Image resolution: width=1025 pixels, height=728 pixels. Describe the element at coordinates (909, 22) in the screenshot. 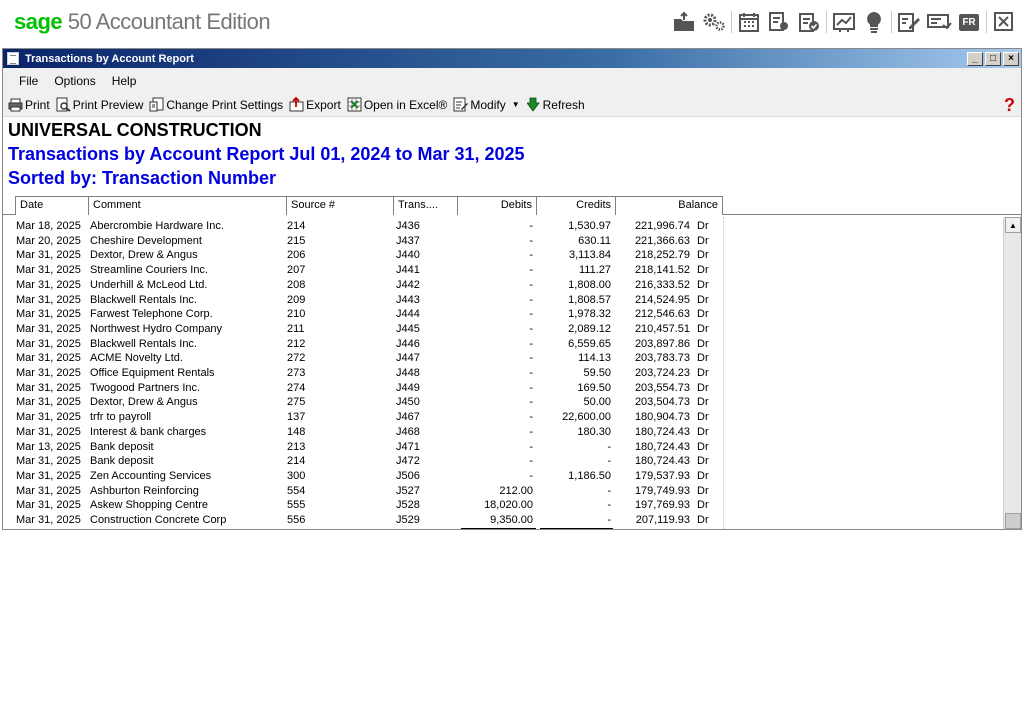

I see `pen-document-icon` at that location.